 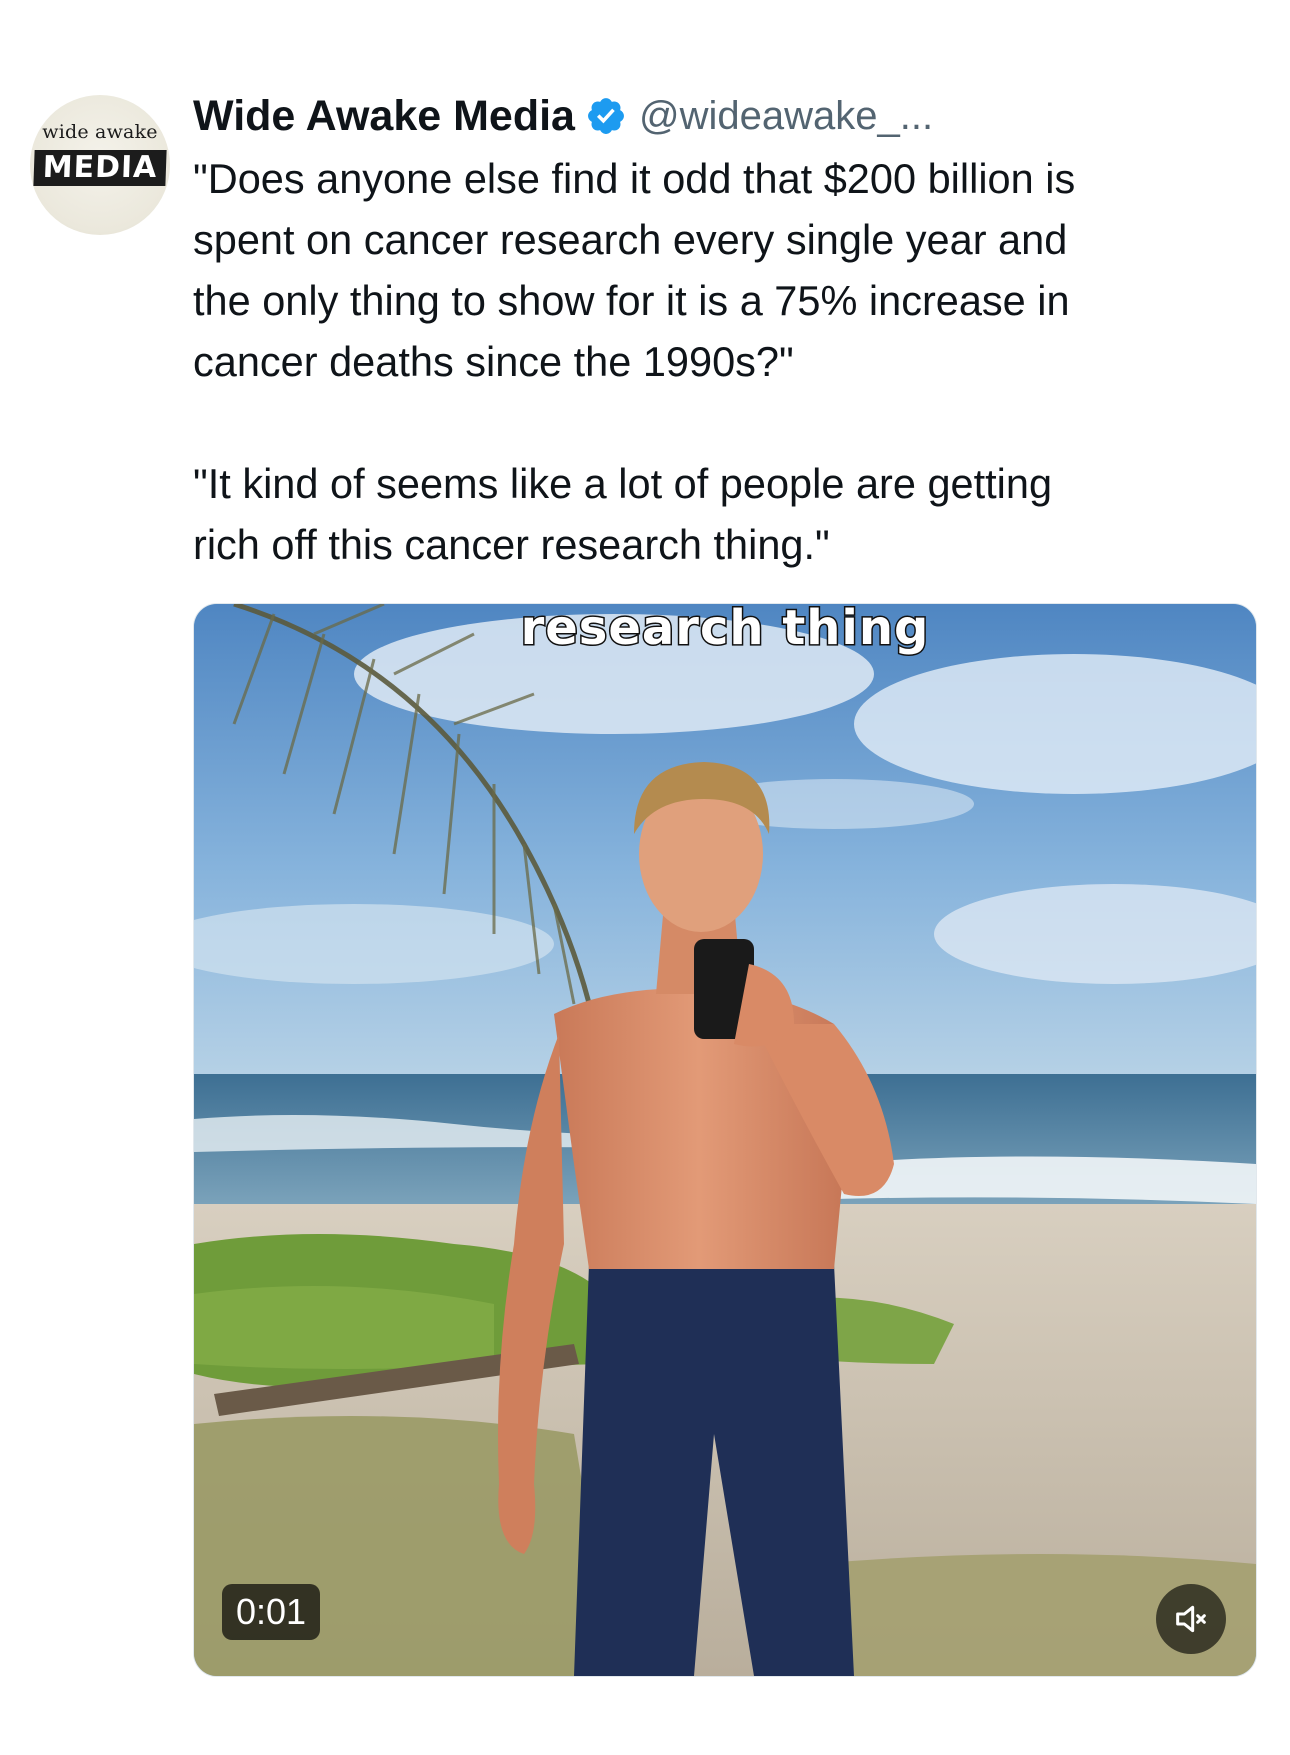 I want to click on mute-button, so click(x=1191, y=1619).